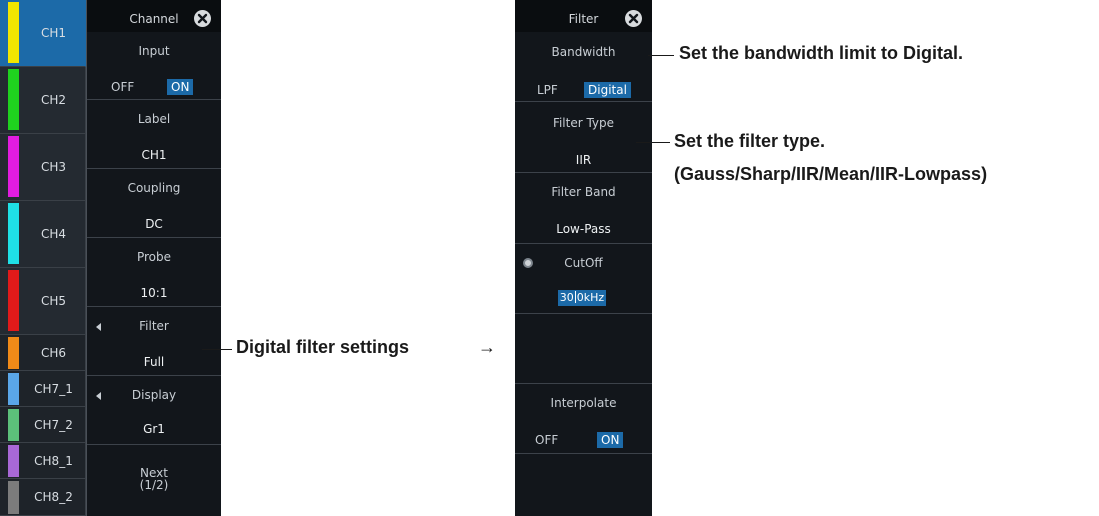 The height and width of the screenshot is (516, 1099). Describe the element at coordinates (583, 419) in the screenshot. I see `interpolate-softkey: Interpolate OFF ON` at that location.